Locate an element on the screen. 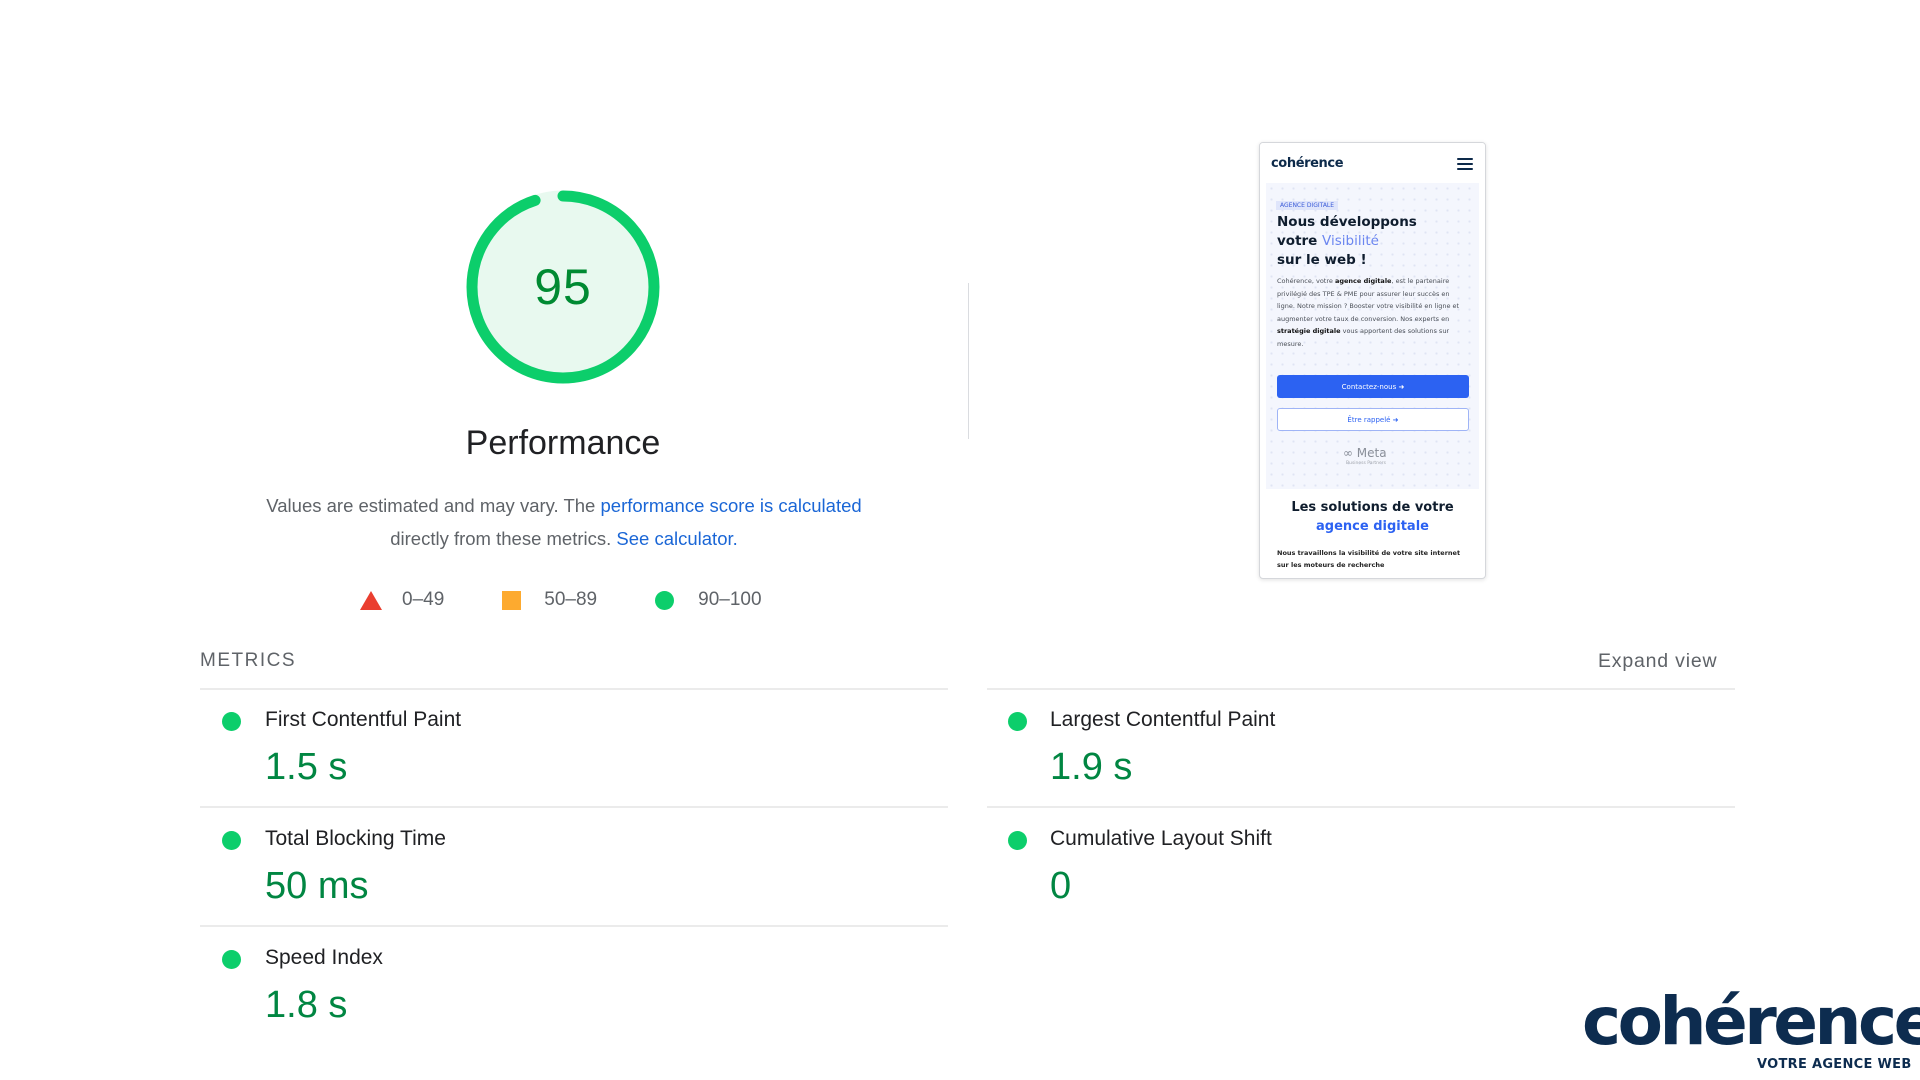 The height and width of the screenshot is (1080, 1920). legend-item-average: 50–89 is located at coordinates (549, 600).